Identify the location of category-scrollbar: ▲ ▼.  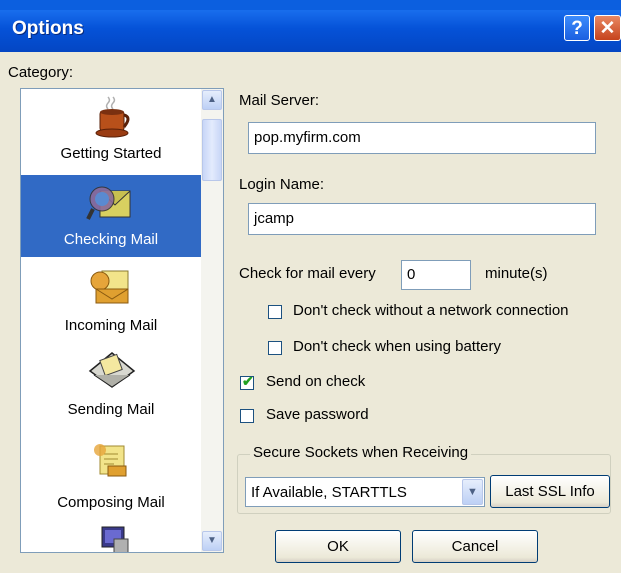
(212, 320).